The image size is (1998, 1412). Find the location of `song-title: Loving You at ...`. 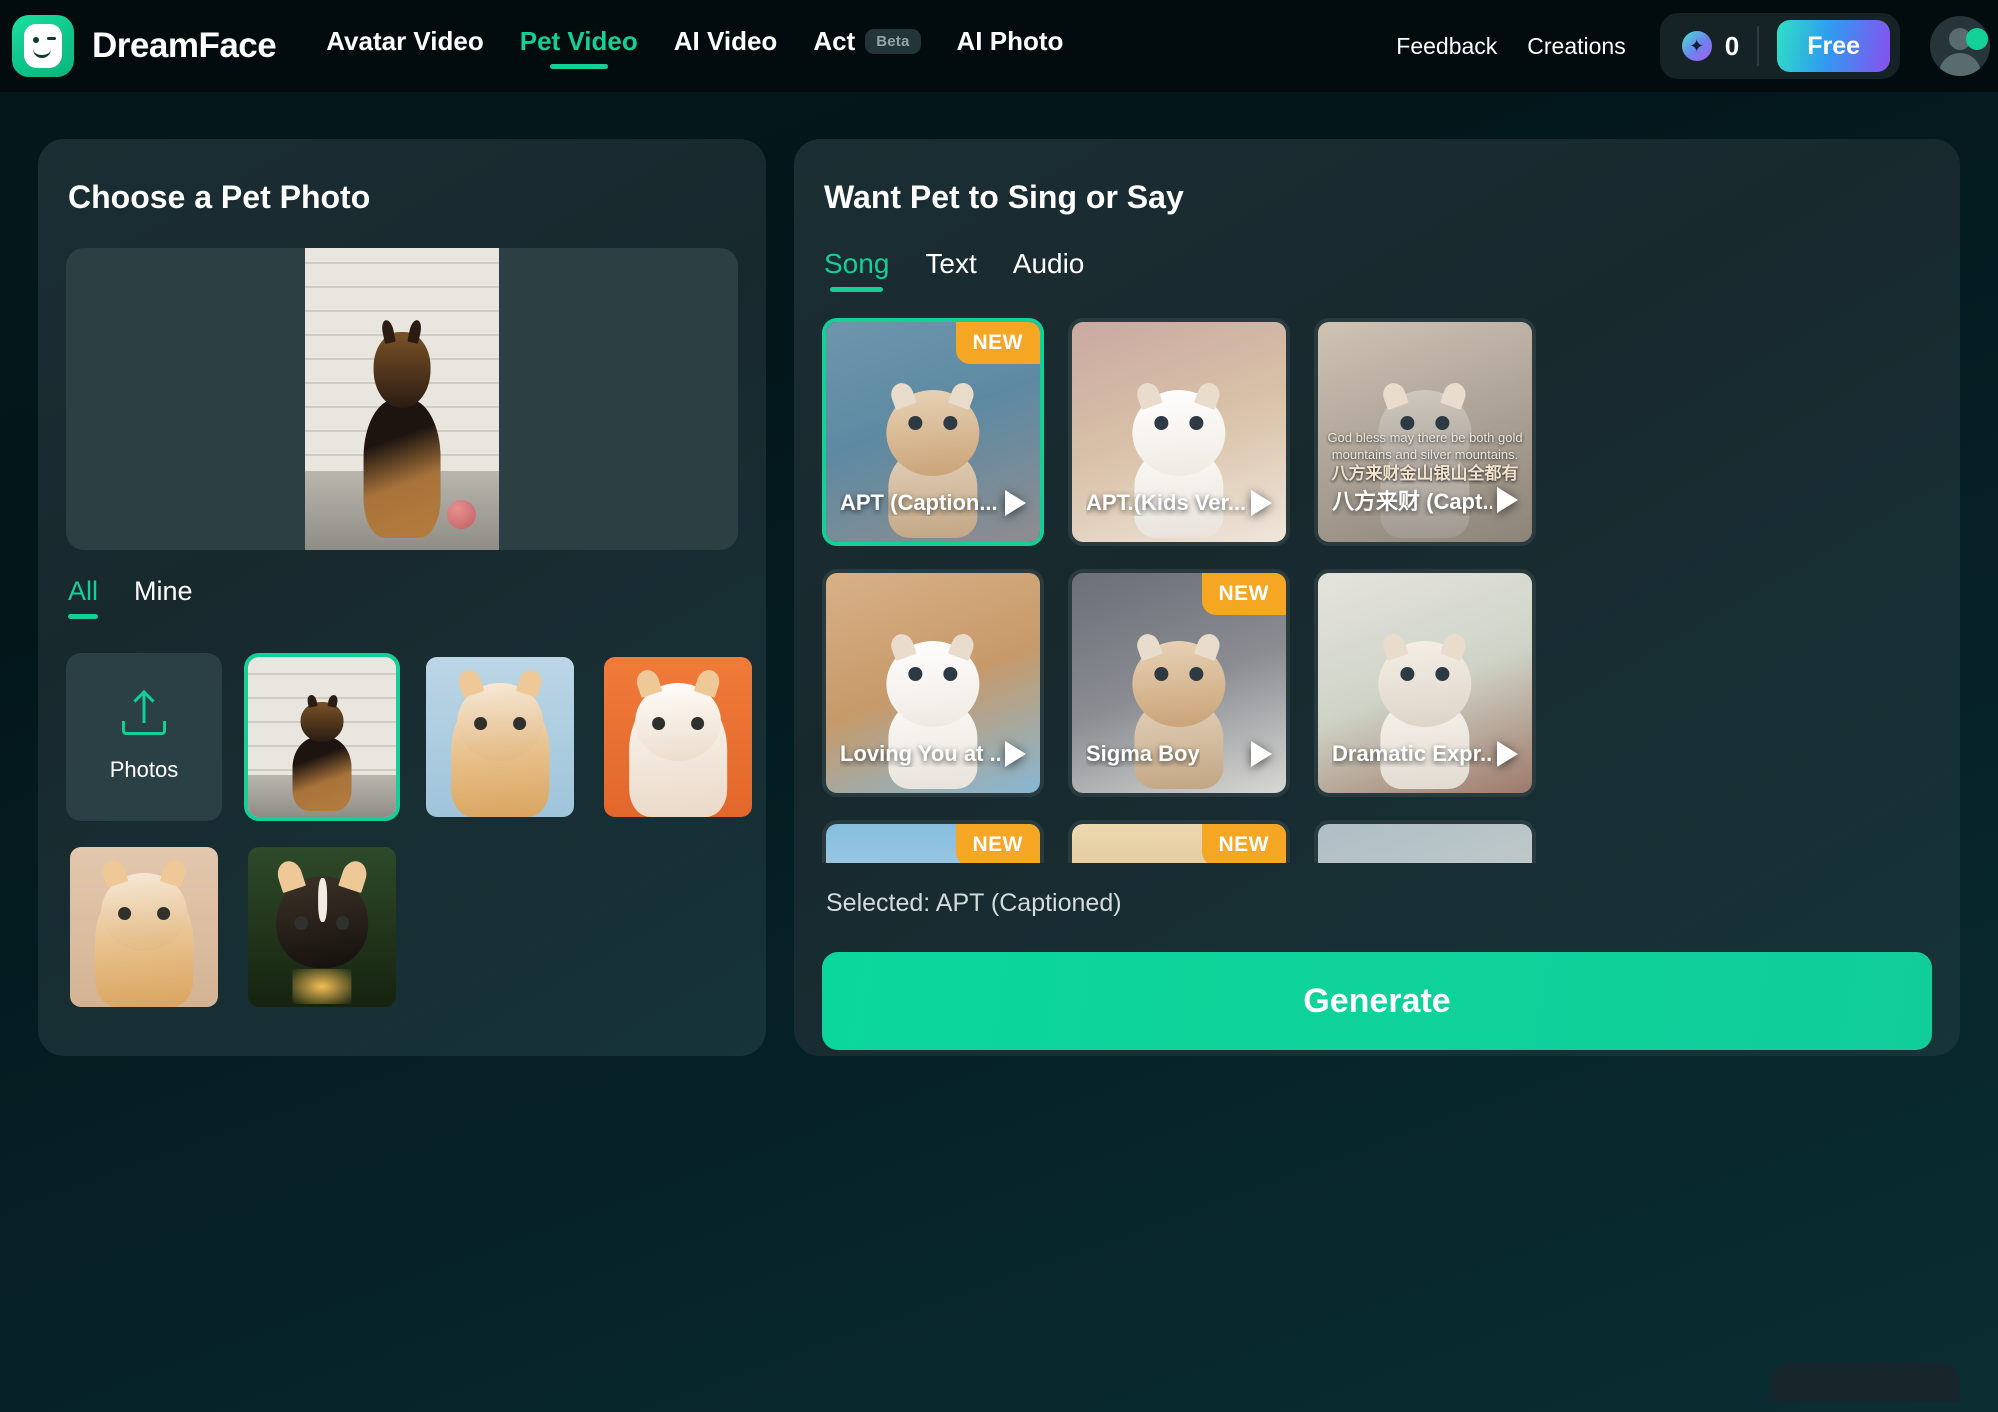

song-title: Loving You at ... is located at coordinates (920, 753).